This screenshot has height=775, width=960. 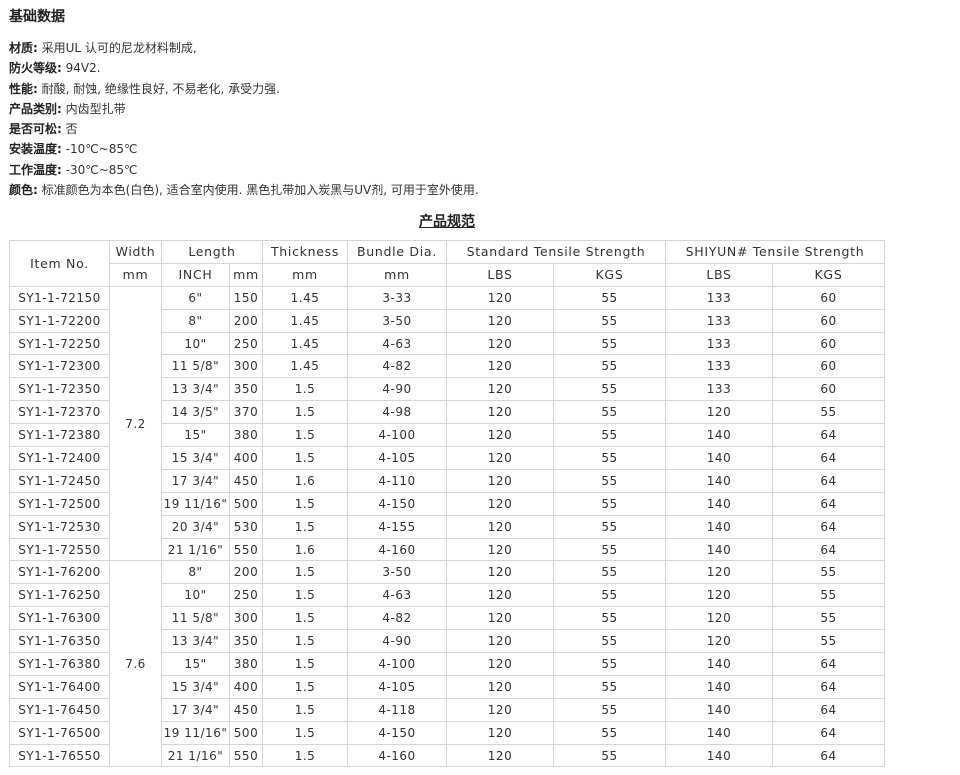 I want to click on bundle-dia-cell: 4-110, so click(x=397, y=480).